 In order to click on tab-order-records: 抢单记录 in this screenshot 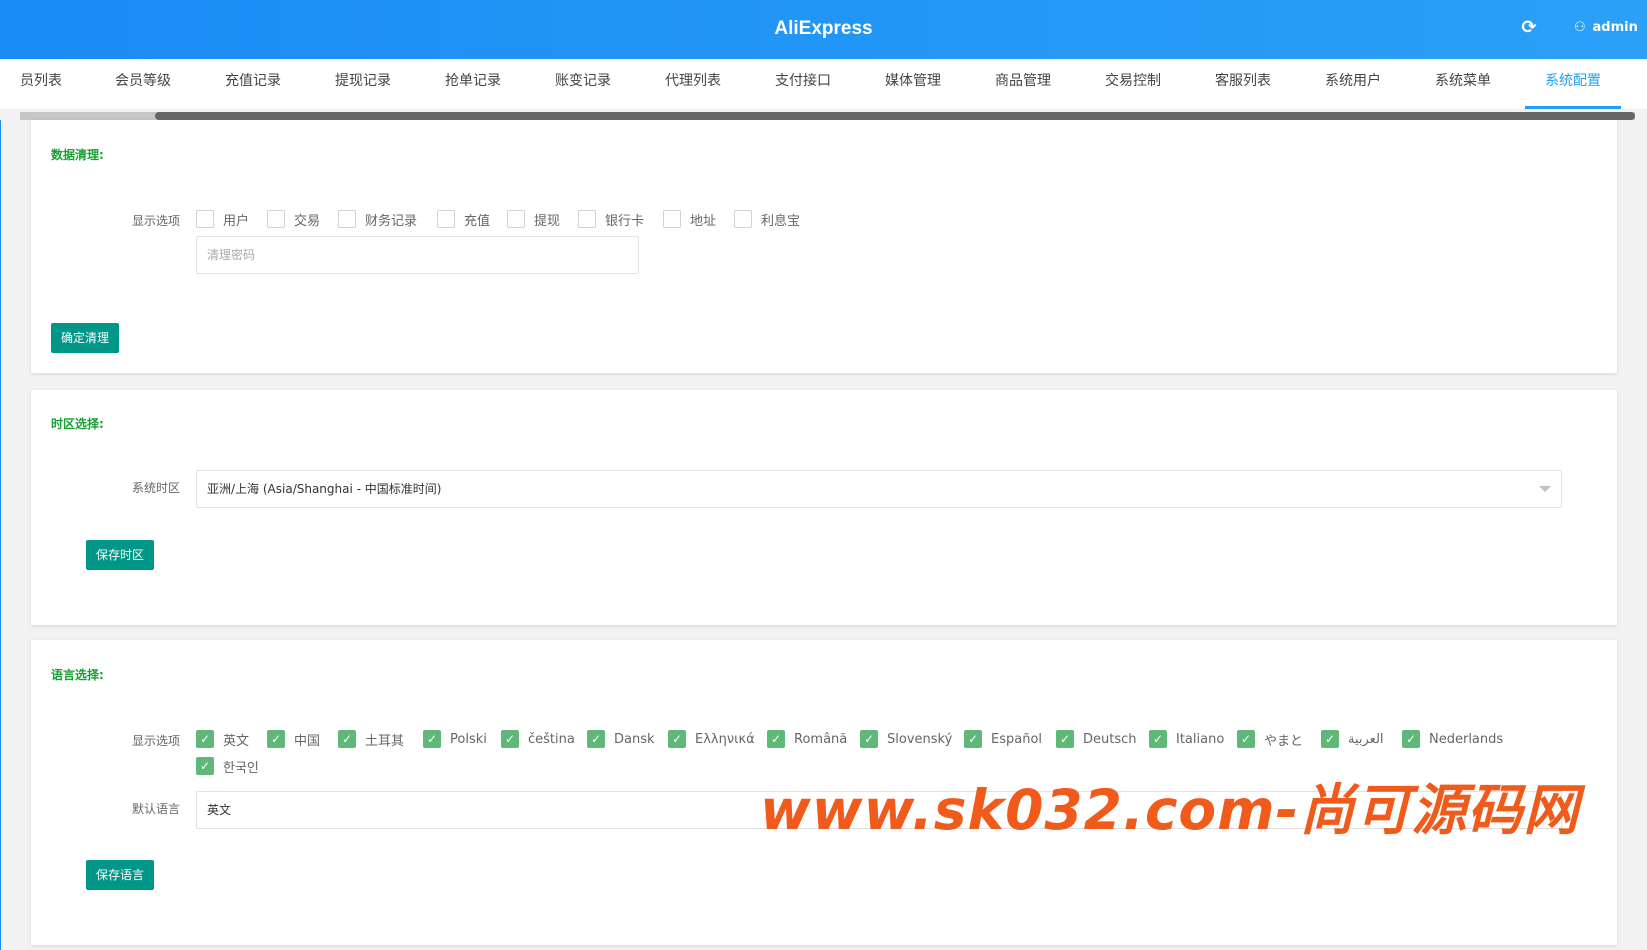, I will do `click(473, 84)`.